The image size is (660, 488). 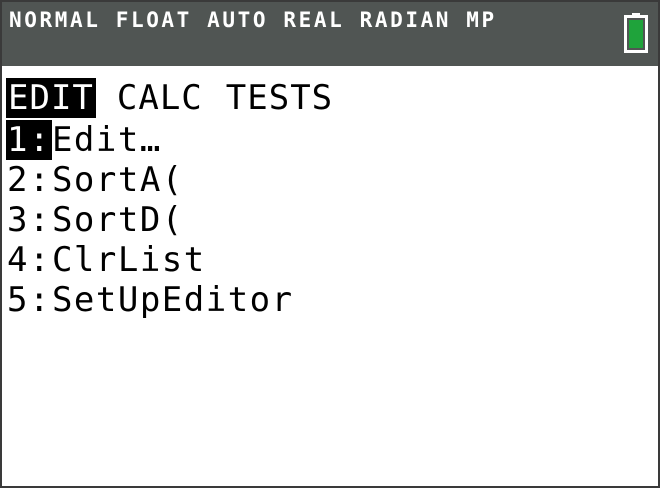 What do you see at coordinates (636, 33) in the screenshot?
I see `battery-full-icon` at bounding box center [636, 33].